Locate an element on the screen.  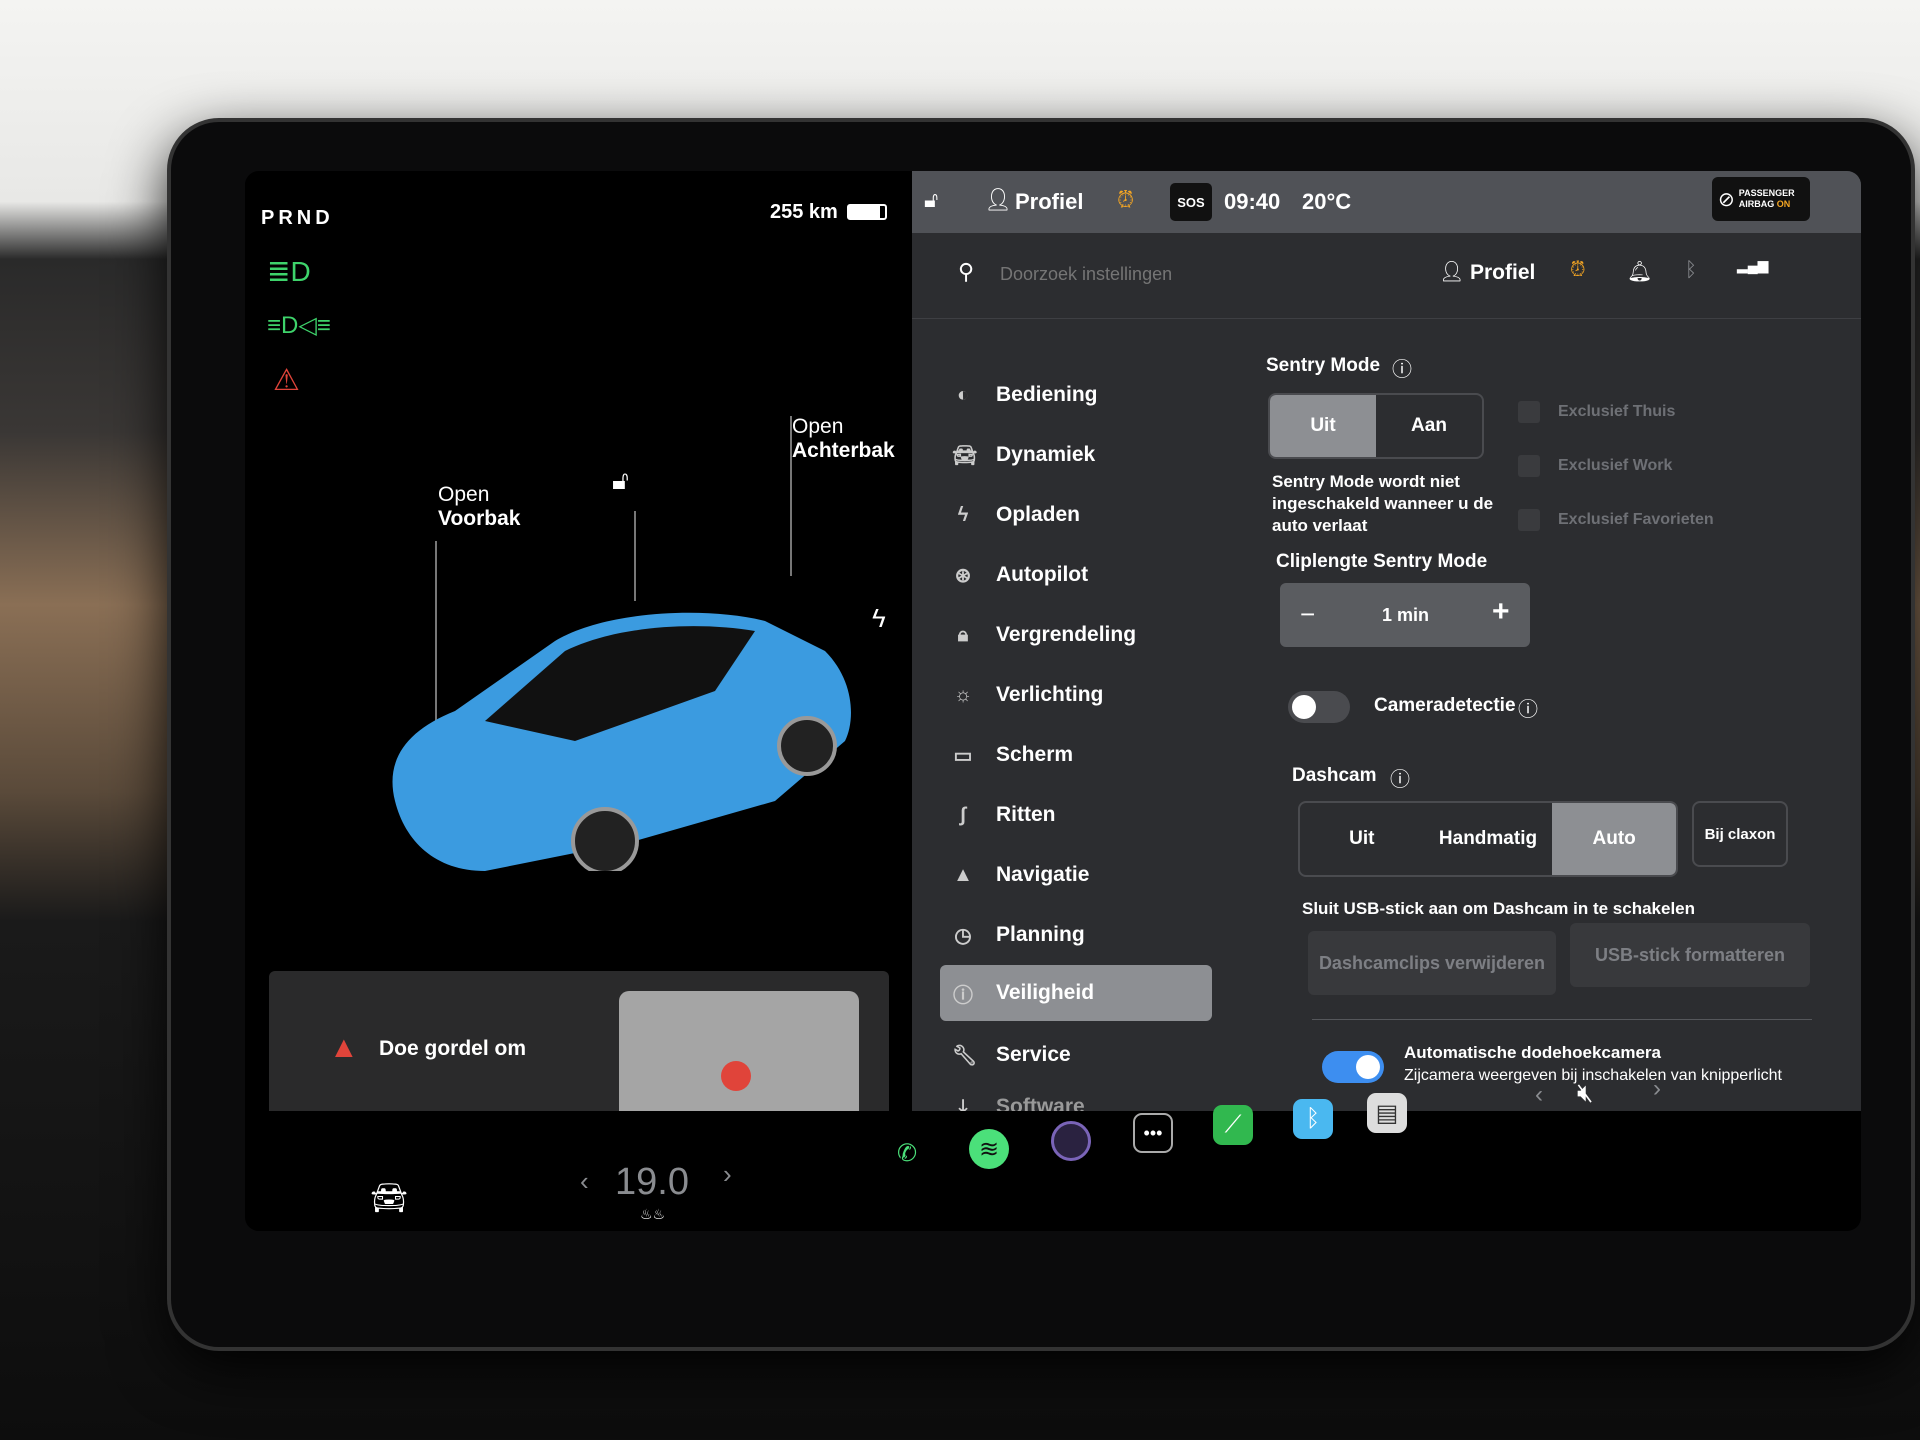
dashcam-info-icon: ⓘ is located at coordinates (1400, 777).